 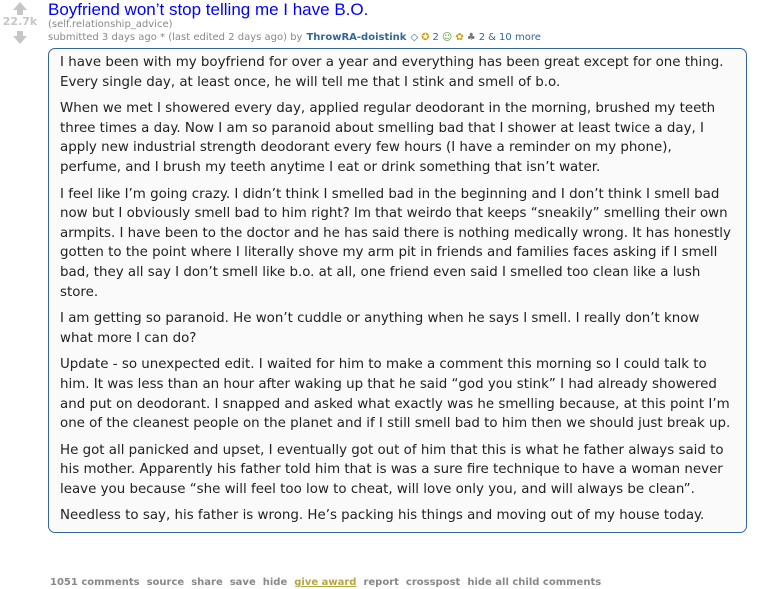 I want to click on hide-child-comments-link: hide all child comments, so click(x=534, y=582).